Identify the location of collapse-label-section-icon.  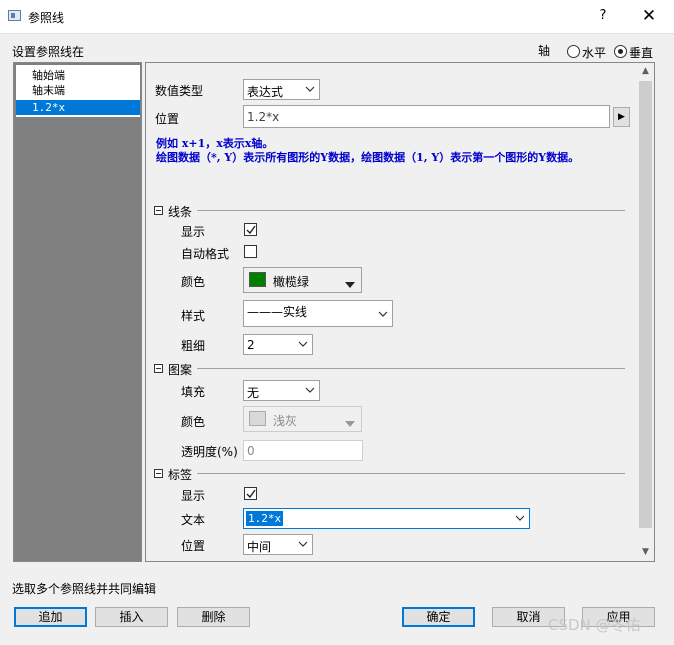
(158, 473).